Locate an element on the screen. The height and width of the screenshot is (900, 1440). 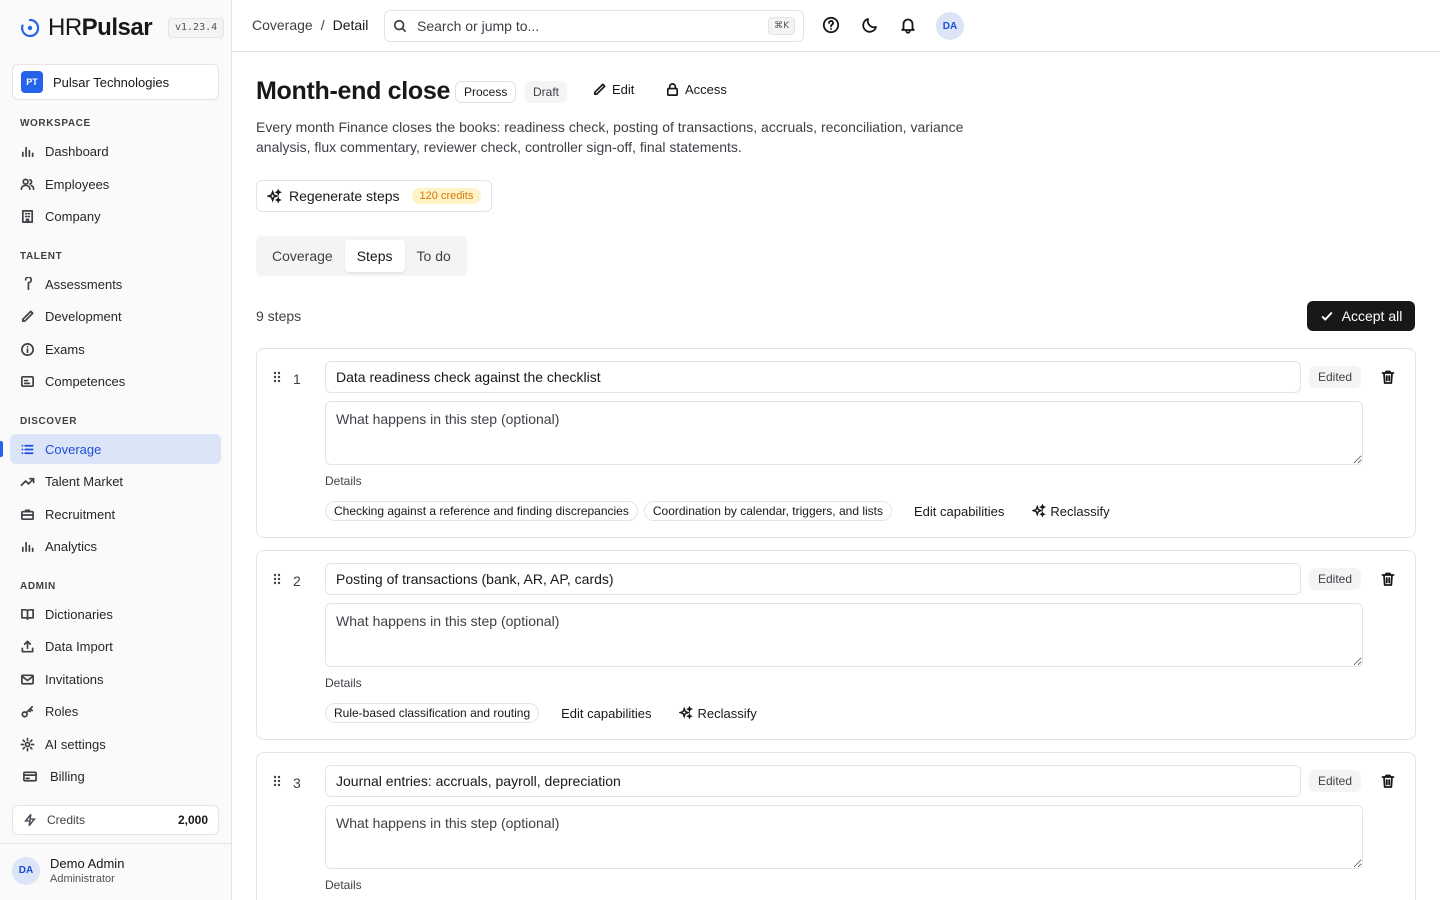
sidebar-item-assessments: Assessments is located at coordinates (115, 284).